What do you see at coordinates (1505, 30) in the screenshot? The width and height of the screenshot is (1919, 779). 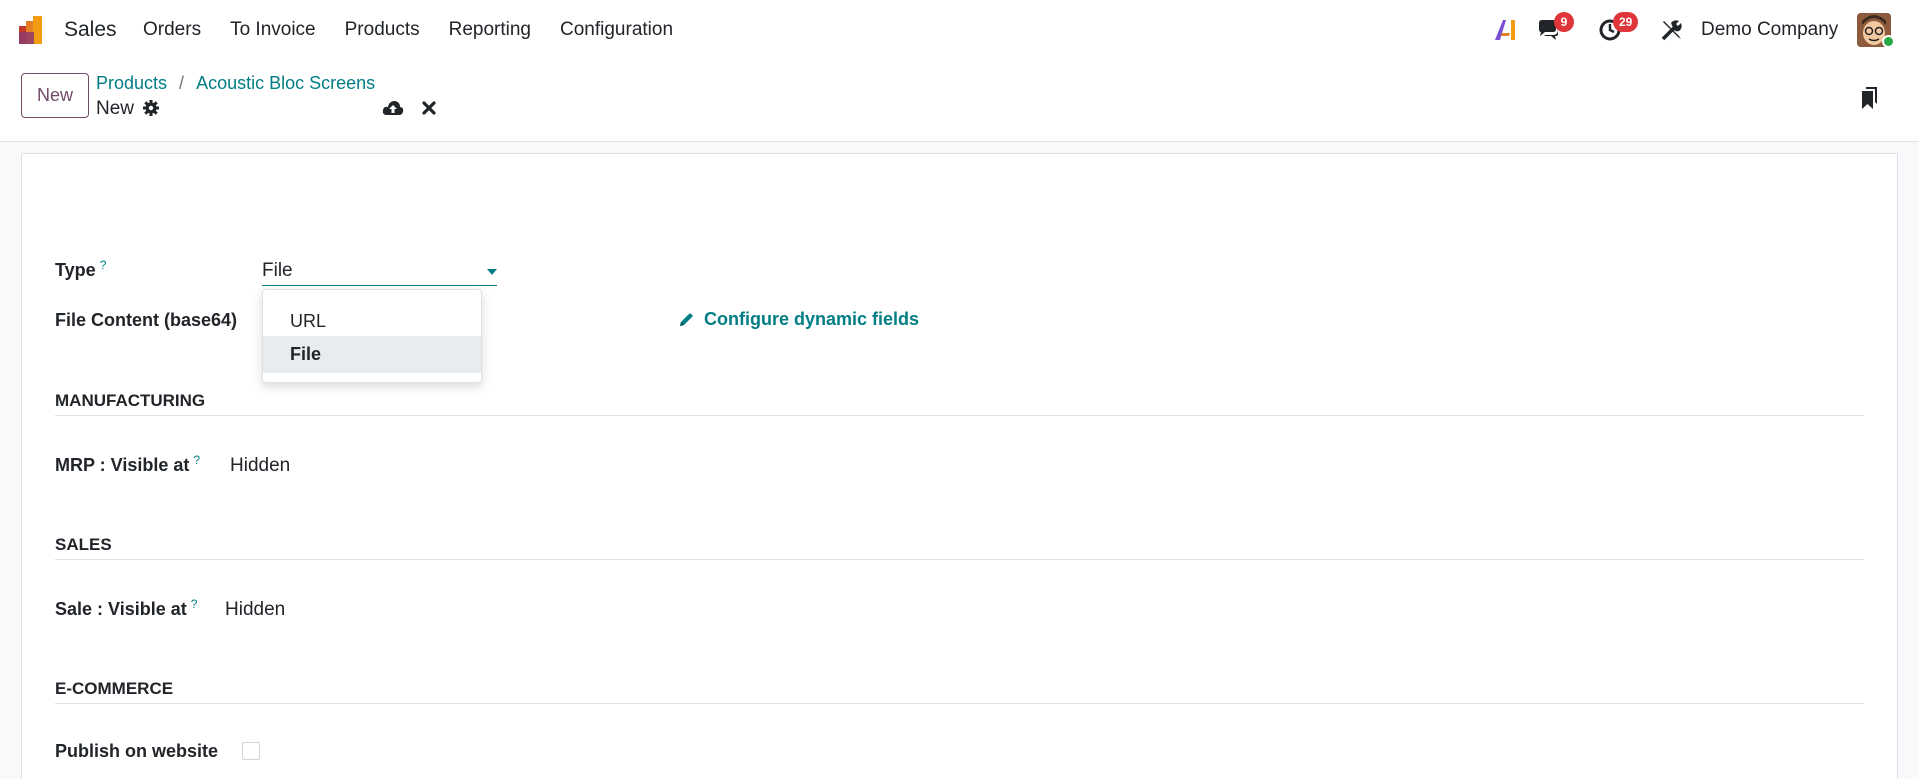 I see `ai-icon` at bounding box center [1505, 30].